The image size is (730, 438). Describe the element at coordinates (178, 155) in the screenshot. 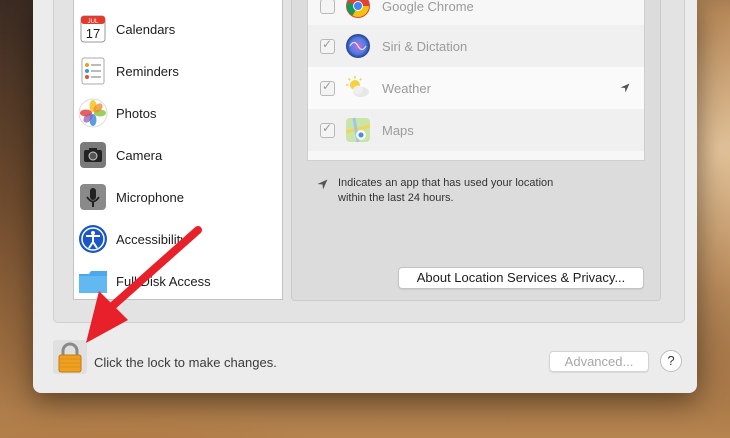

I see `sidebar-item-camera: Camera` at that location.